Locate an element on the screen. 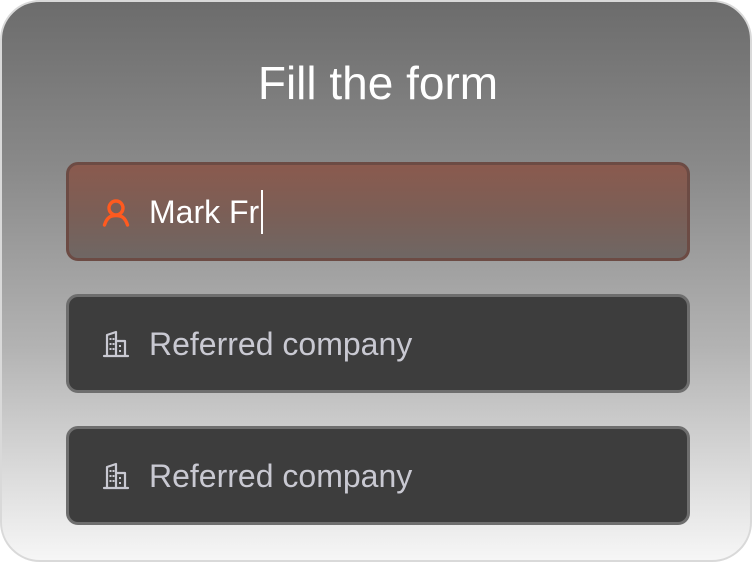  referred-company-input: Referred company is located at coordinates (378, 343).